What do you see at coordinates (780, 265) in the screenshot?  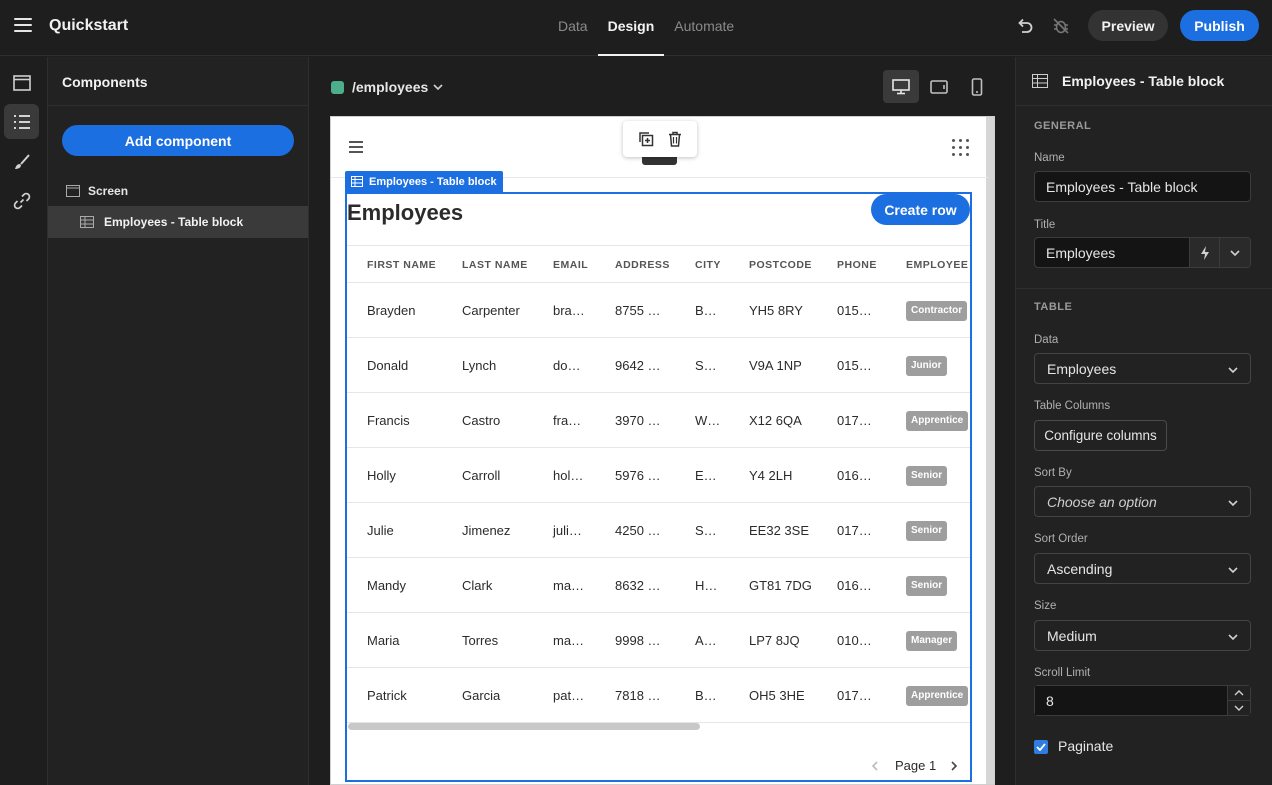 I see `column-header: POSTCODE` at bounding box center [780, 265].